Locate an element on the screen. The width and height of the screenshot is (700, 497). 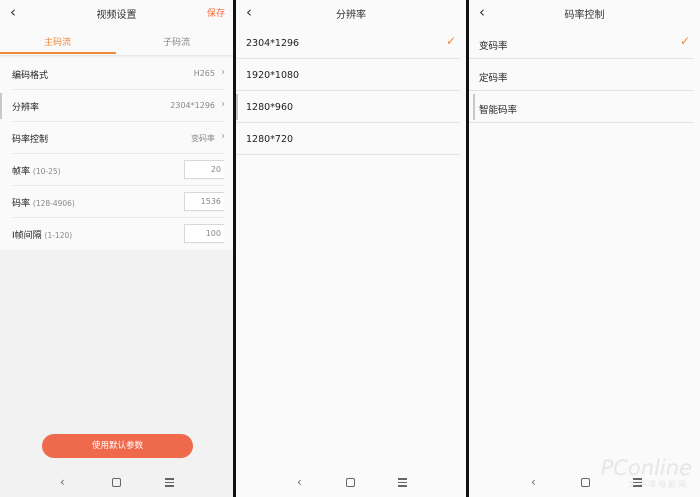
resolution-row: 分辨率 2304*1296 › is located at coordinates (116, 106).